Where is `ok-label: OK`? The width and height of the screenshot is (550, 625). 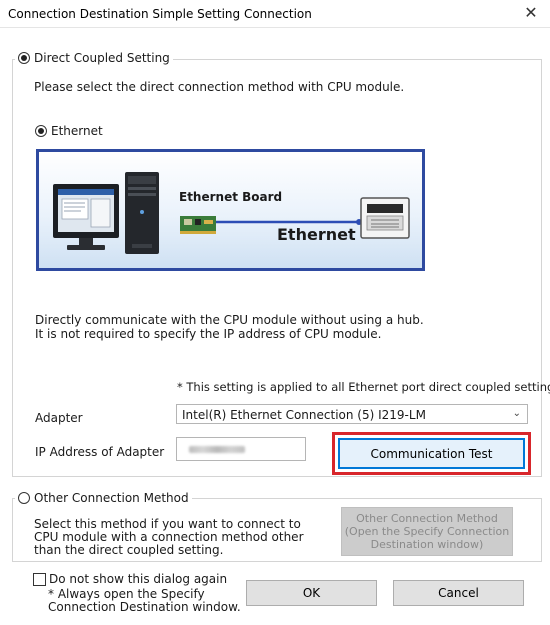
ok-label: OK is located at coordinates (311, 593).